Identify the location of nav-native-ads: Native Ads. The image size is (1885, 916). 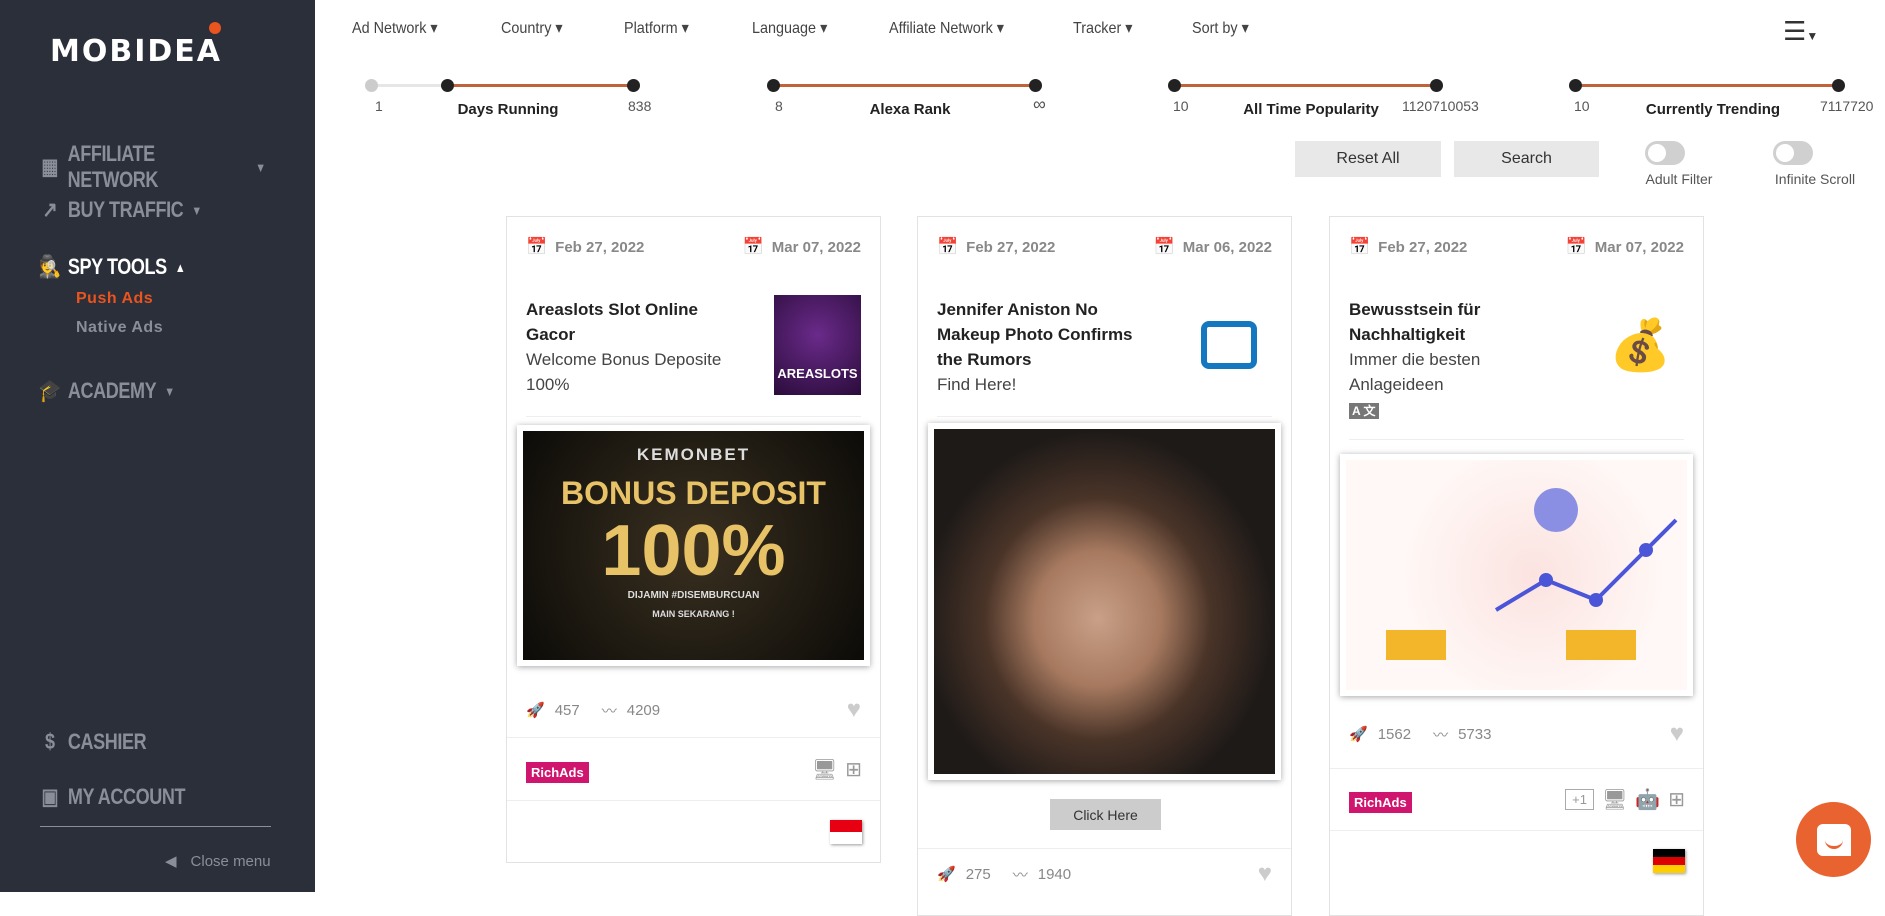
(119, 328).